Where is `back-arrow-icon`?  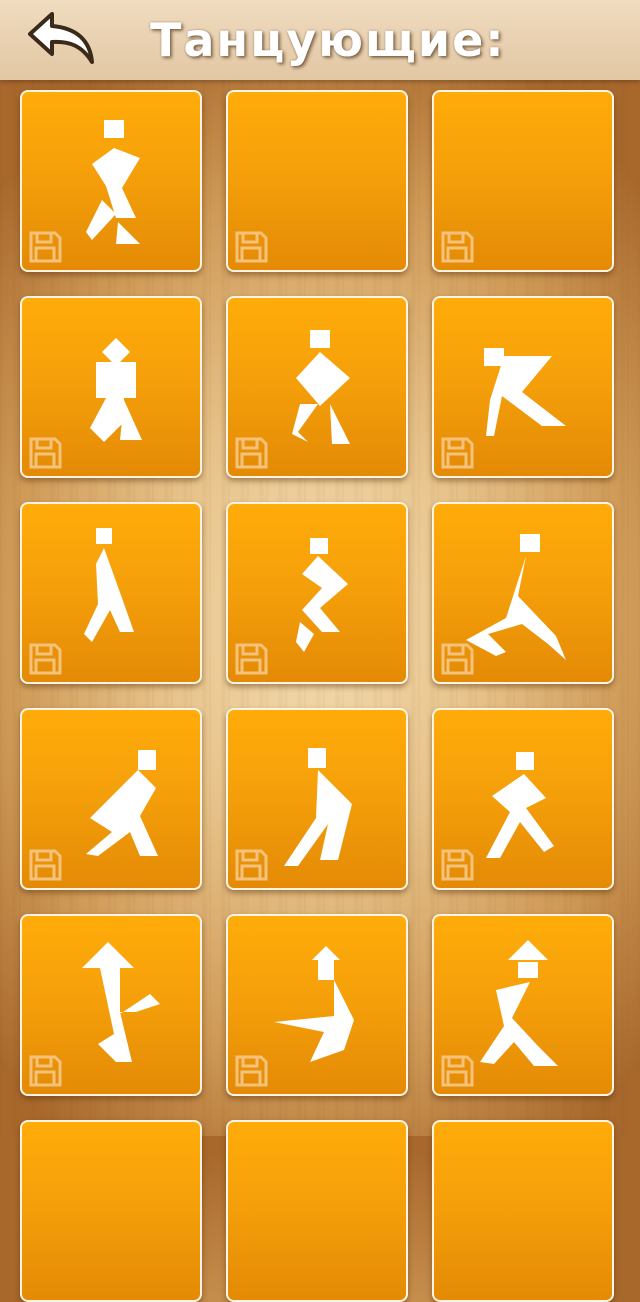
back-arrow-icon is located at coordinates (61, 38).